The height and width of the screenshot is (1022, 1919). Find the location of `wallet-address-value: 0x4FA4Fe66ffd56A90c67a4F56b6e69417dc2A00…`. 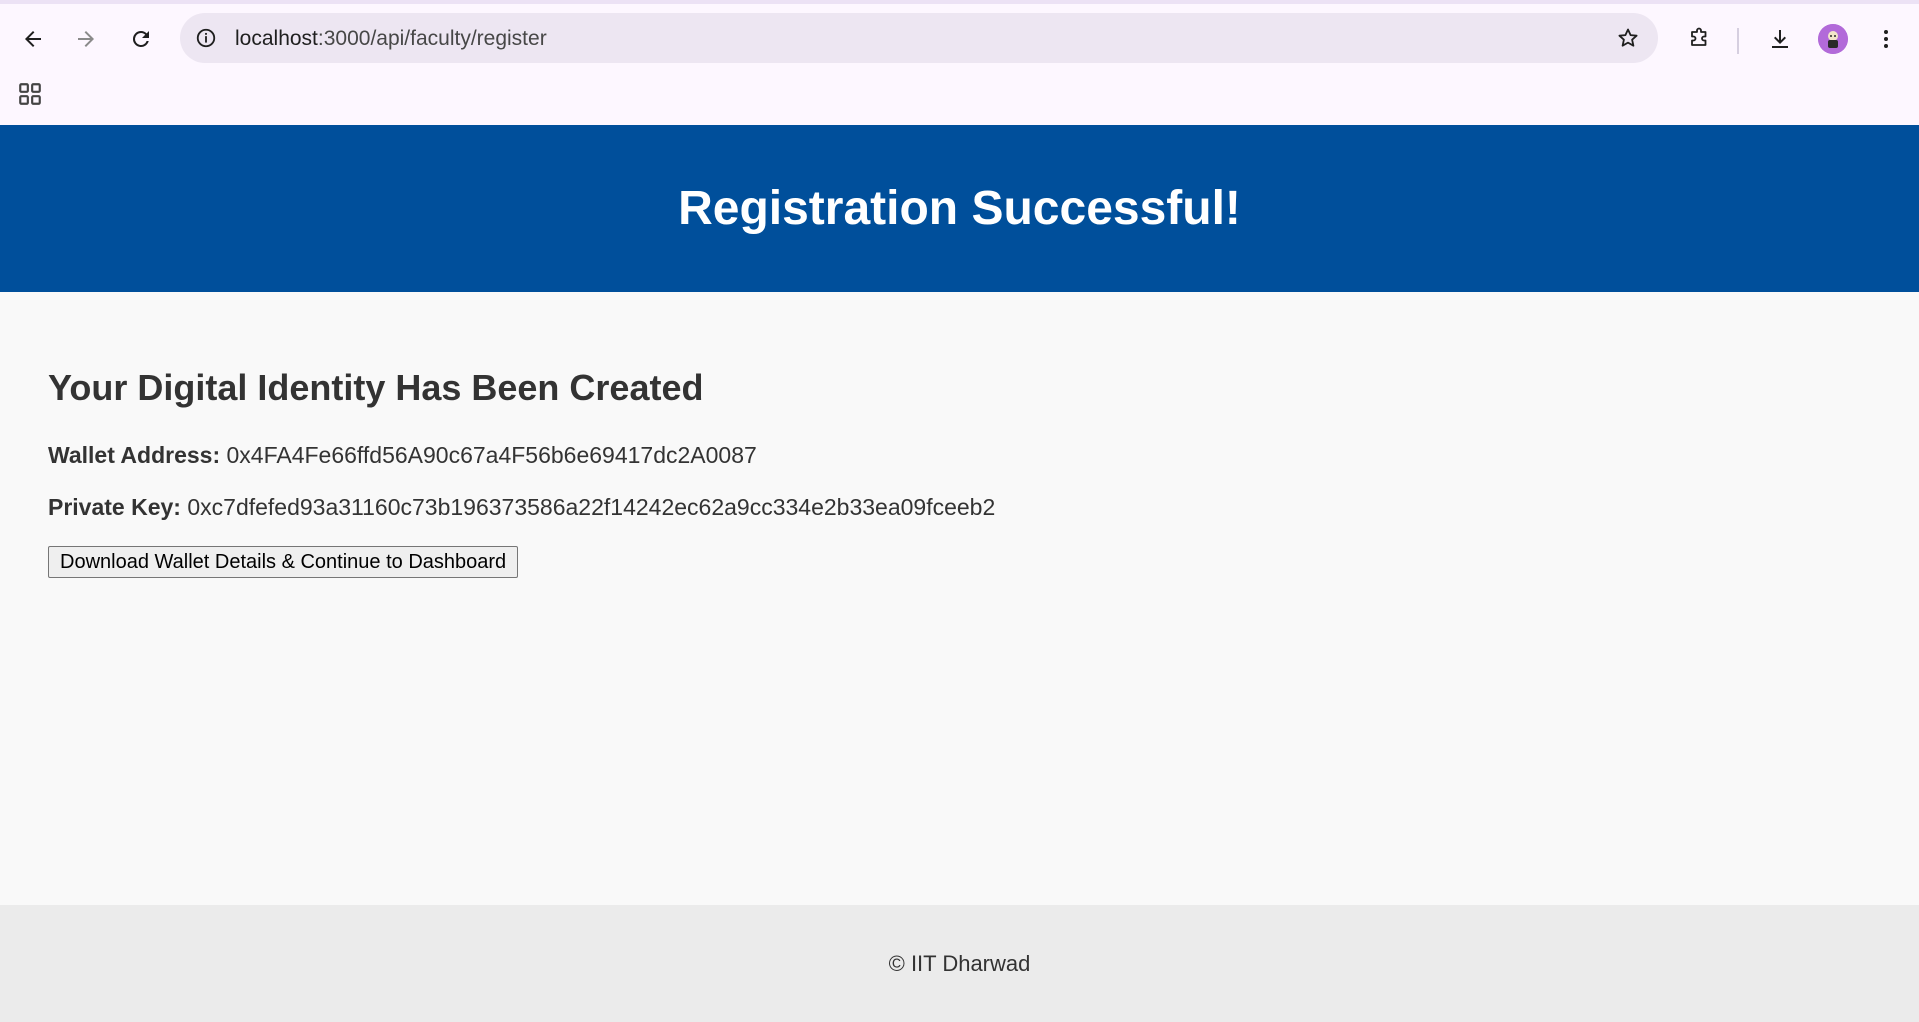

wallet-address-value: 0x4FA4Fe66ffd56A90c67a4F56b6e69417dc2A00… is located at coordinates (491, 455).